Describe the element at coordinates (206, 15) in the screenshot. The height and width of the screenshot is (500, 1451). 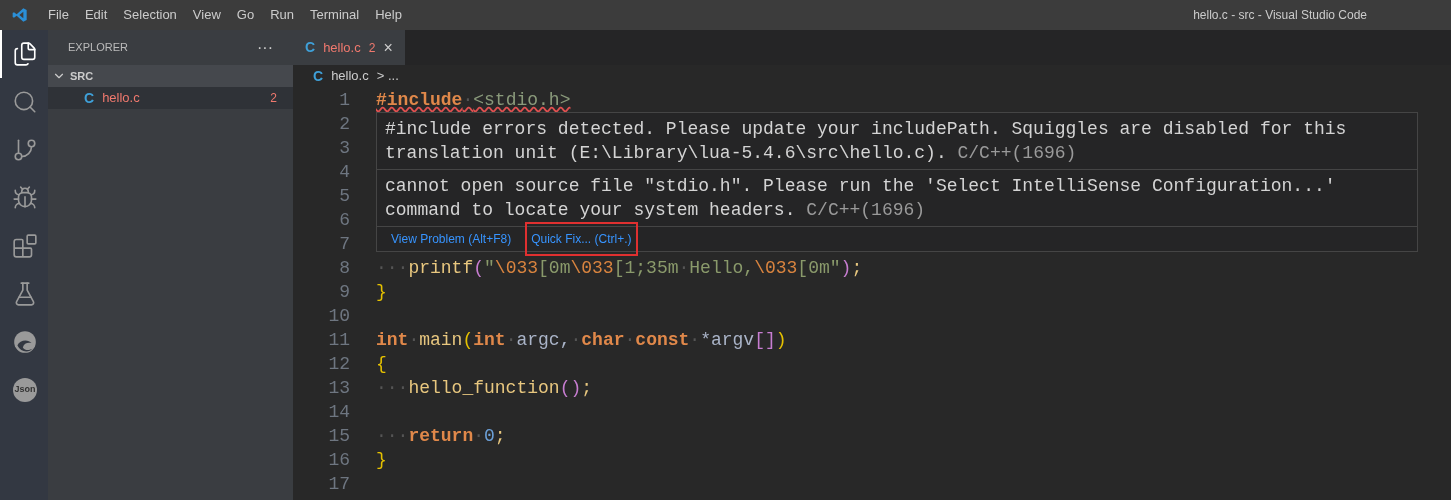
I see `menu-item: View` at that location.